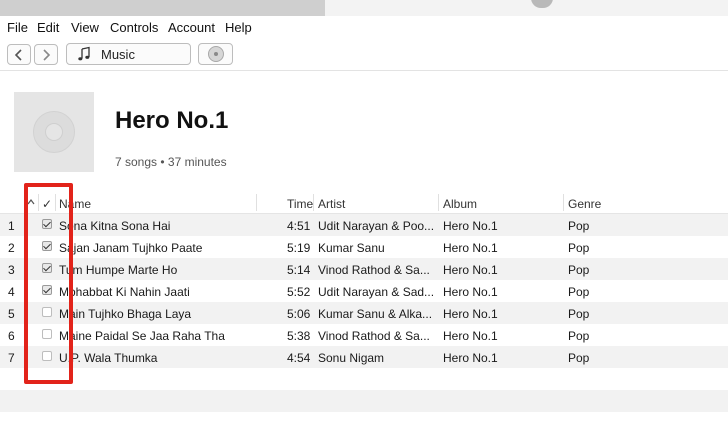 The image size is (728, 444). I want to click on toolbar-divider, so click(364, 70).